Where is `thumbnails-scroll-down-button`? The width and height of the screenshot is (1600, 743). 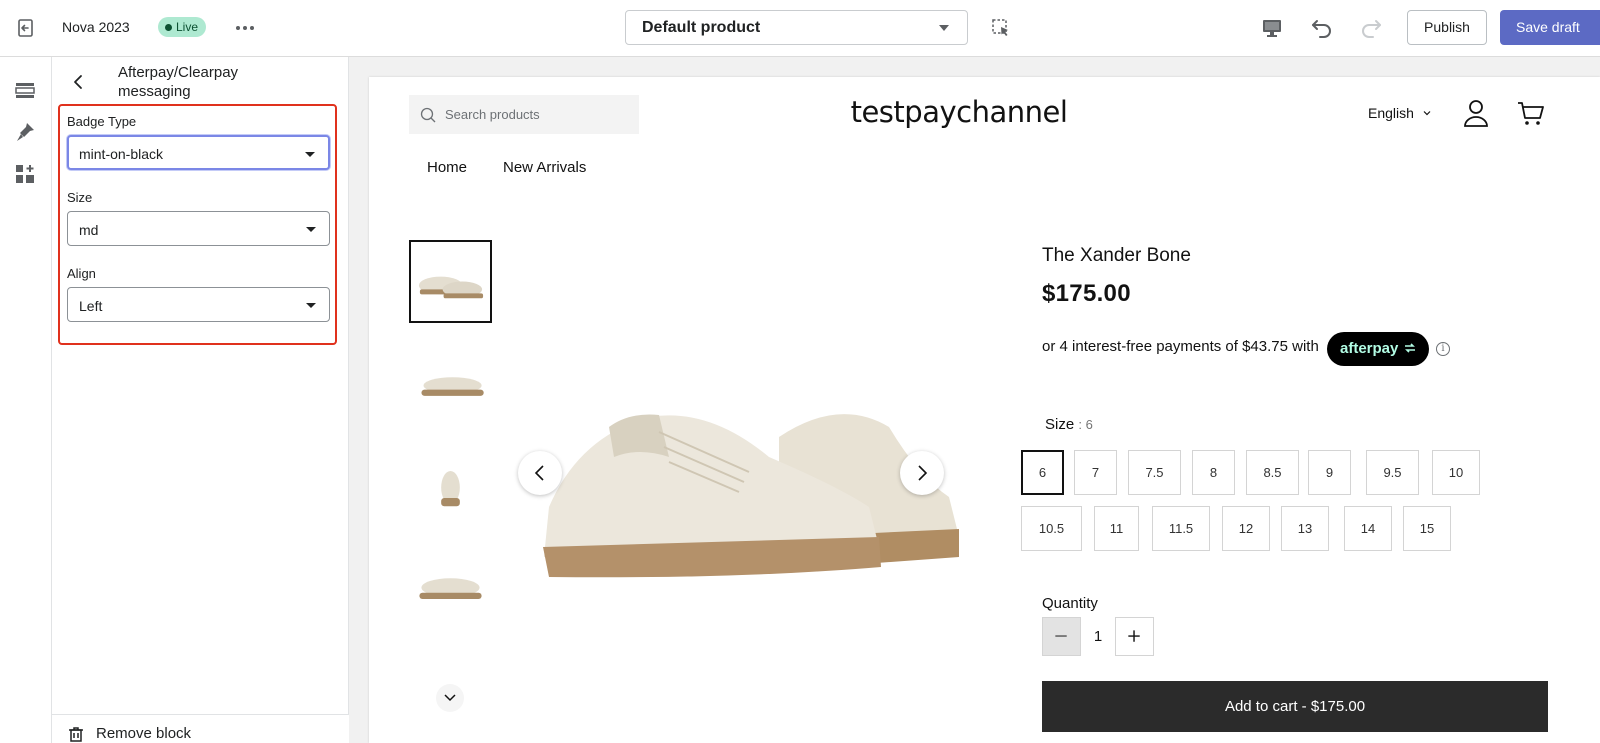 thumbnails-scroll-down-button is located at coordinates (450, 698).